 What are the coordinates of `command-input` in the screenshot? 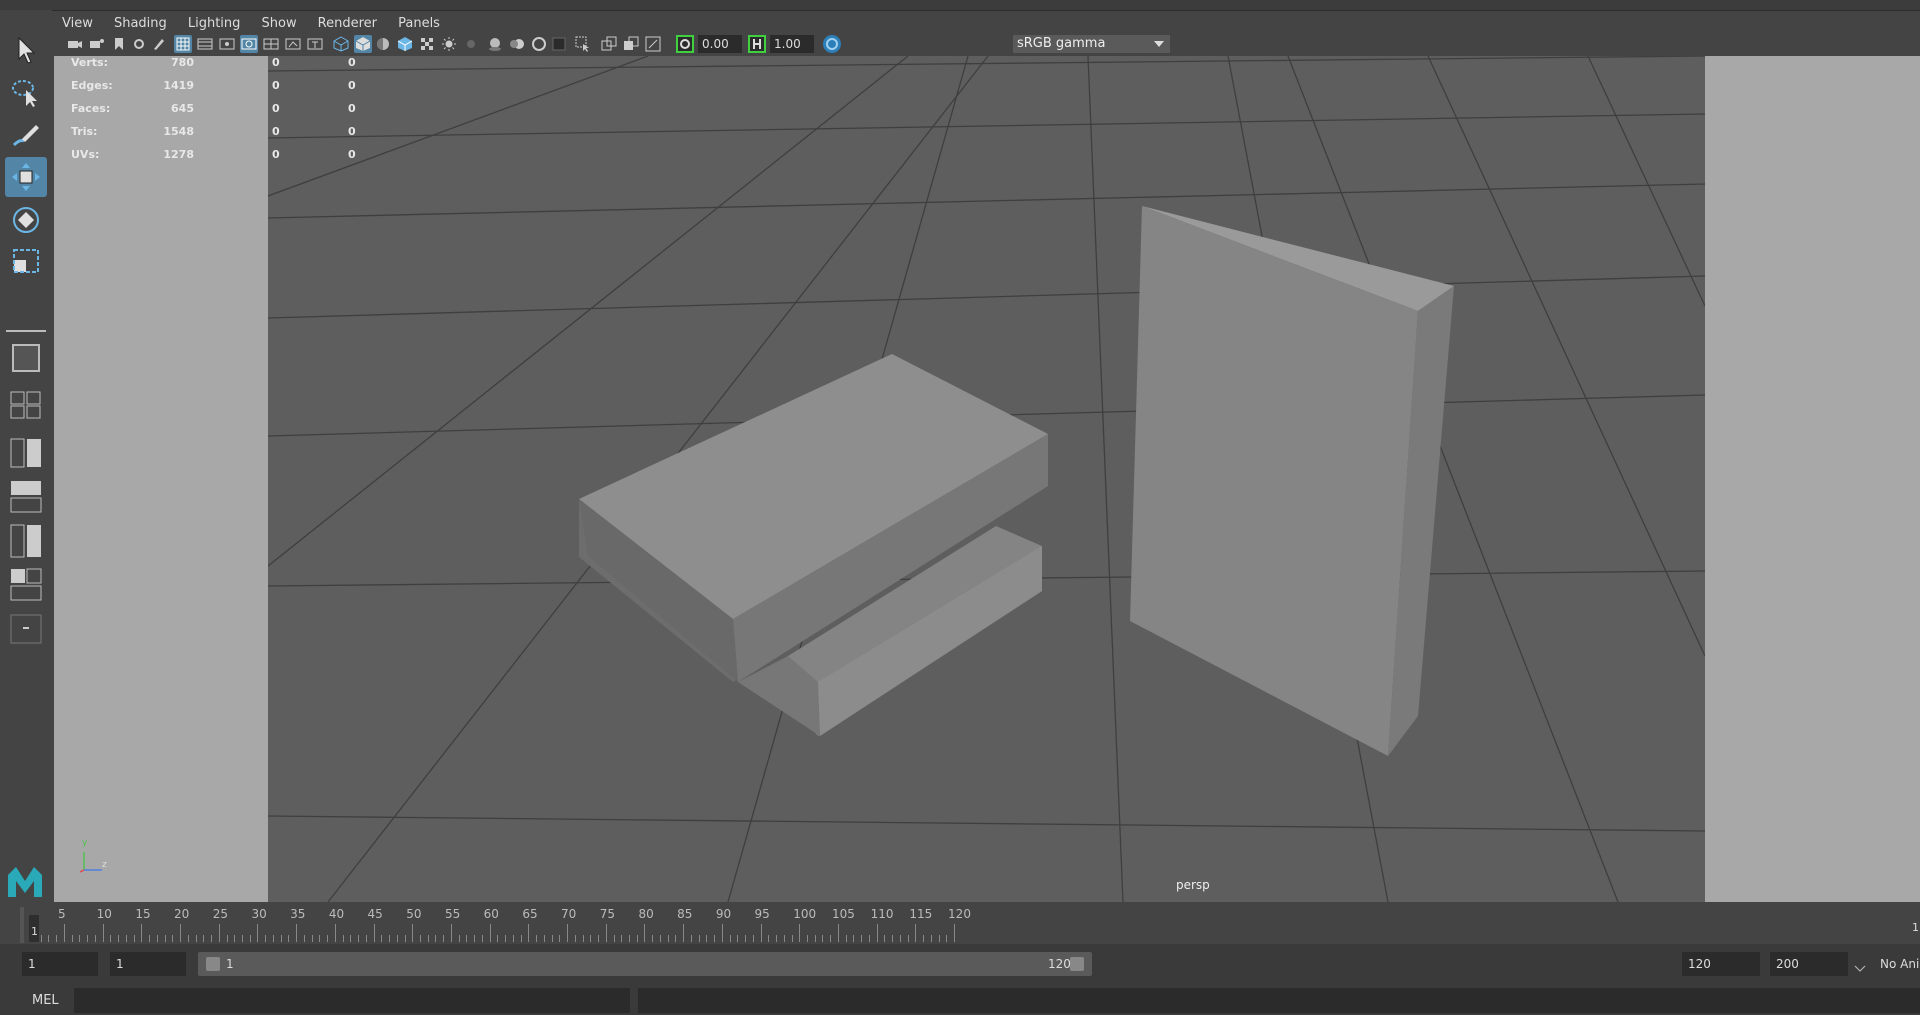 It's located at (352, 1000).